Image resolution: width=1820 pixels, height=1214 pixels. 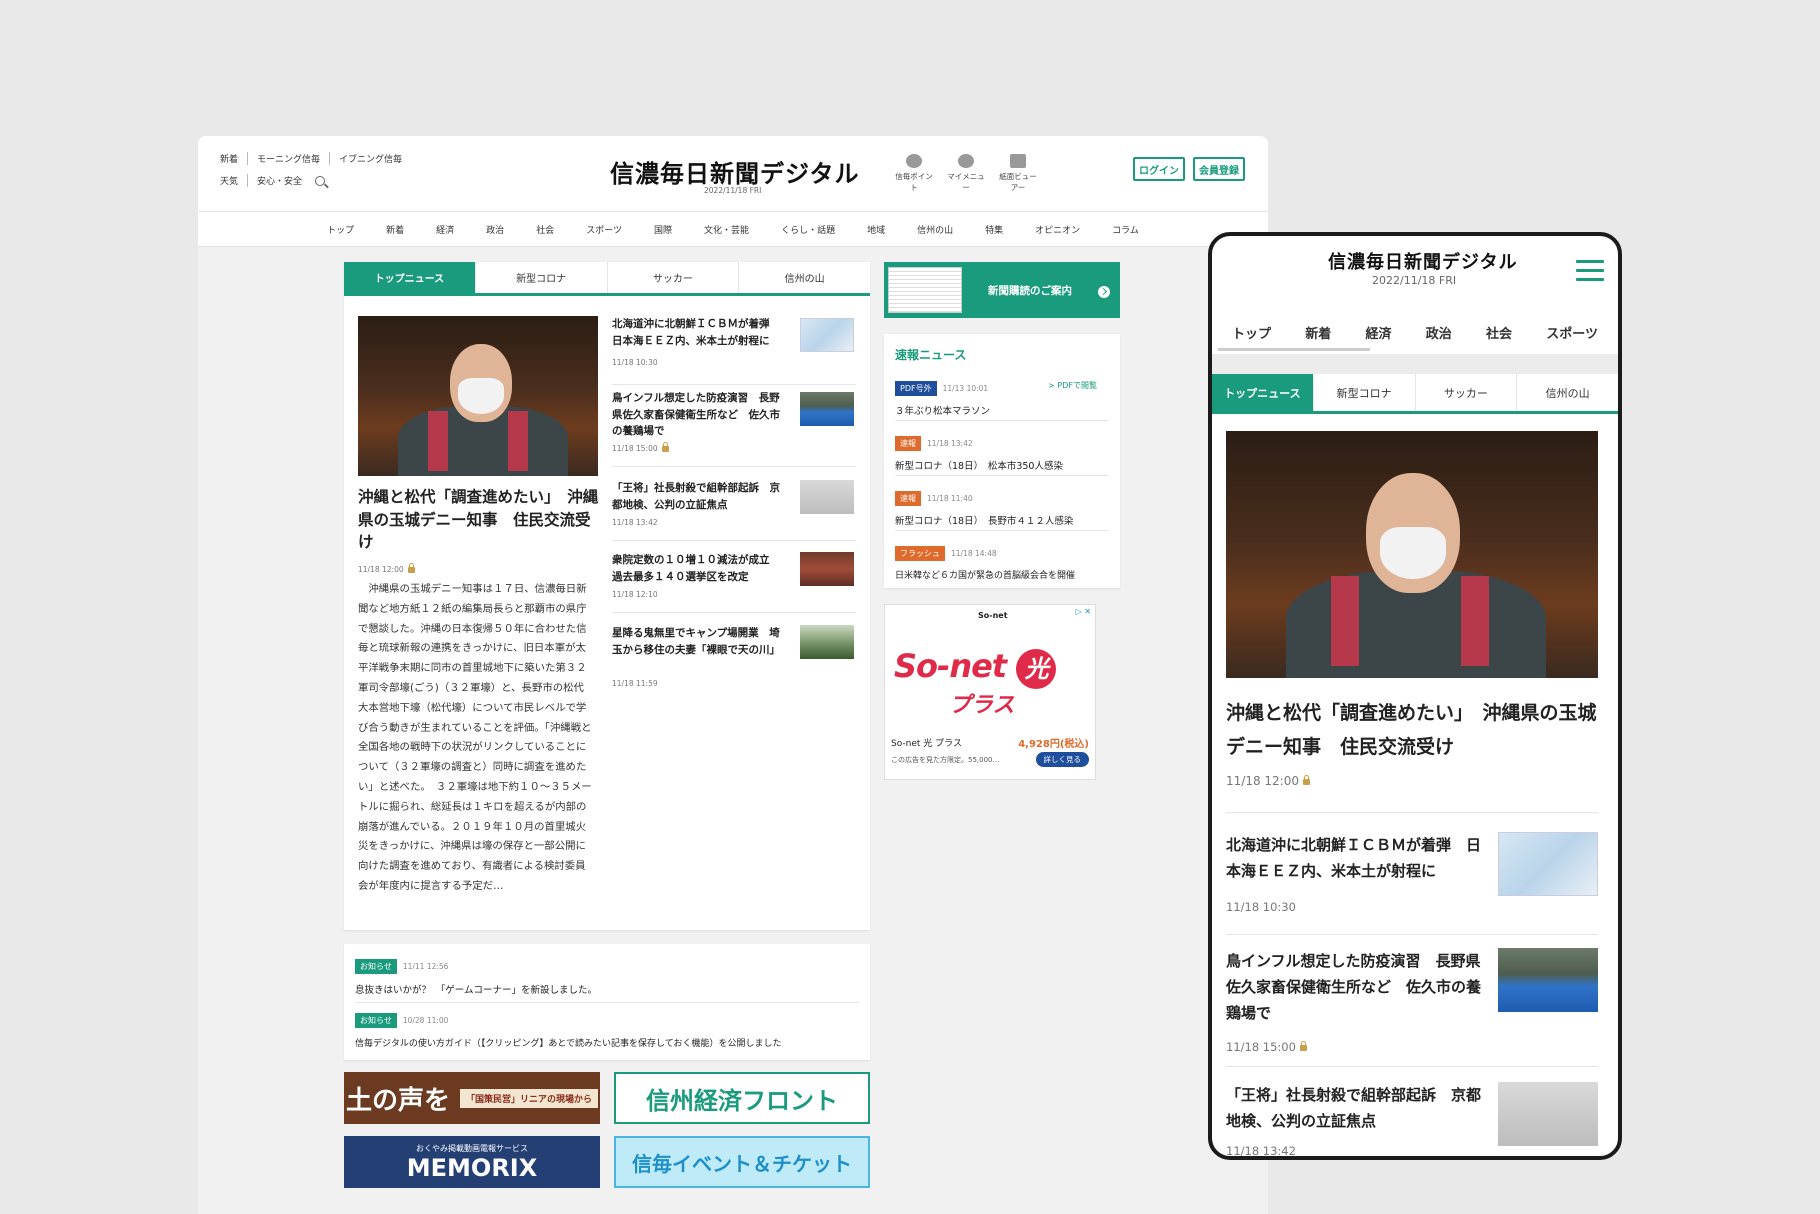 I want to click on ad-headline: So-net 光, so click(x=975, y=668).